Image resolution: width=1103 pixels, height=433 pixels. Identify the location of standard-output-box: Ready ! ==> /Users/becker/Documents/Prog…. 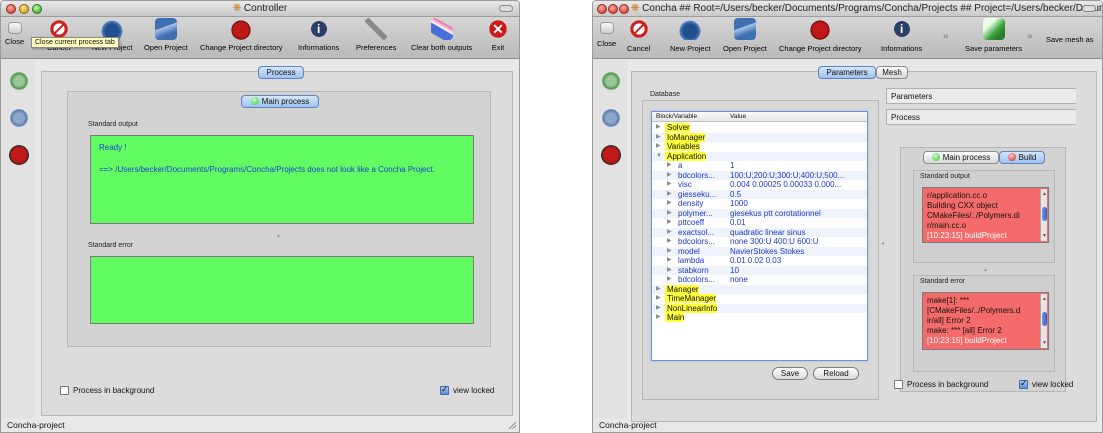
(282, 179).